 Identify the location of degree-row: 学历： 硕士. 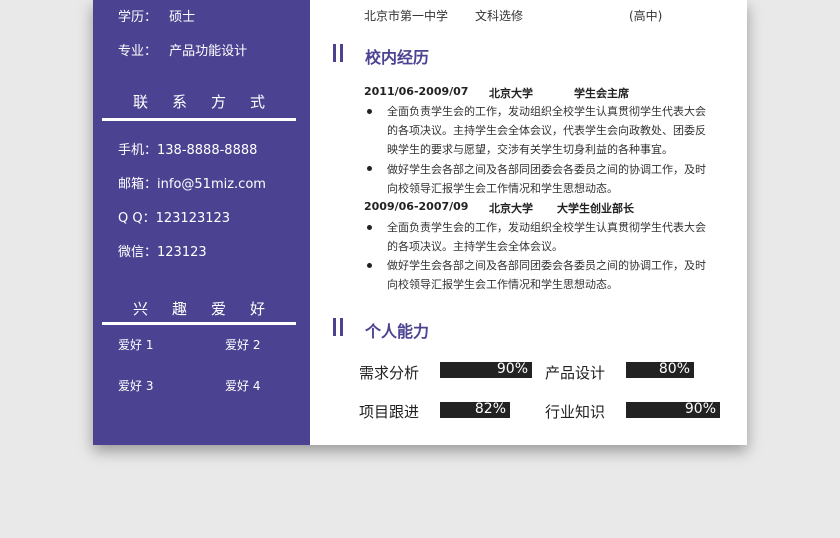
(156, 15).